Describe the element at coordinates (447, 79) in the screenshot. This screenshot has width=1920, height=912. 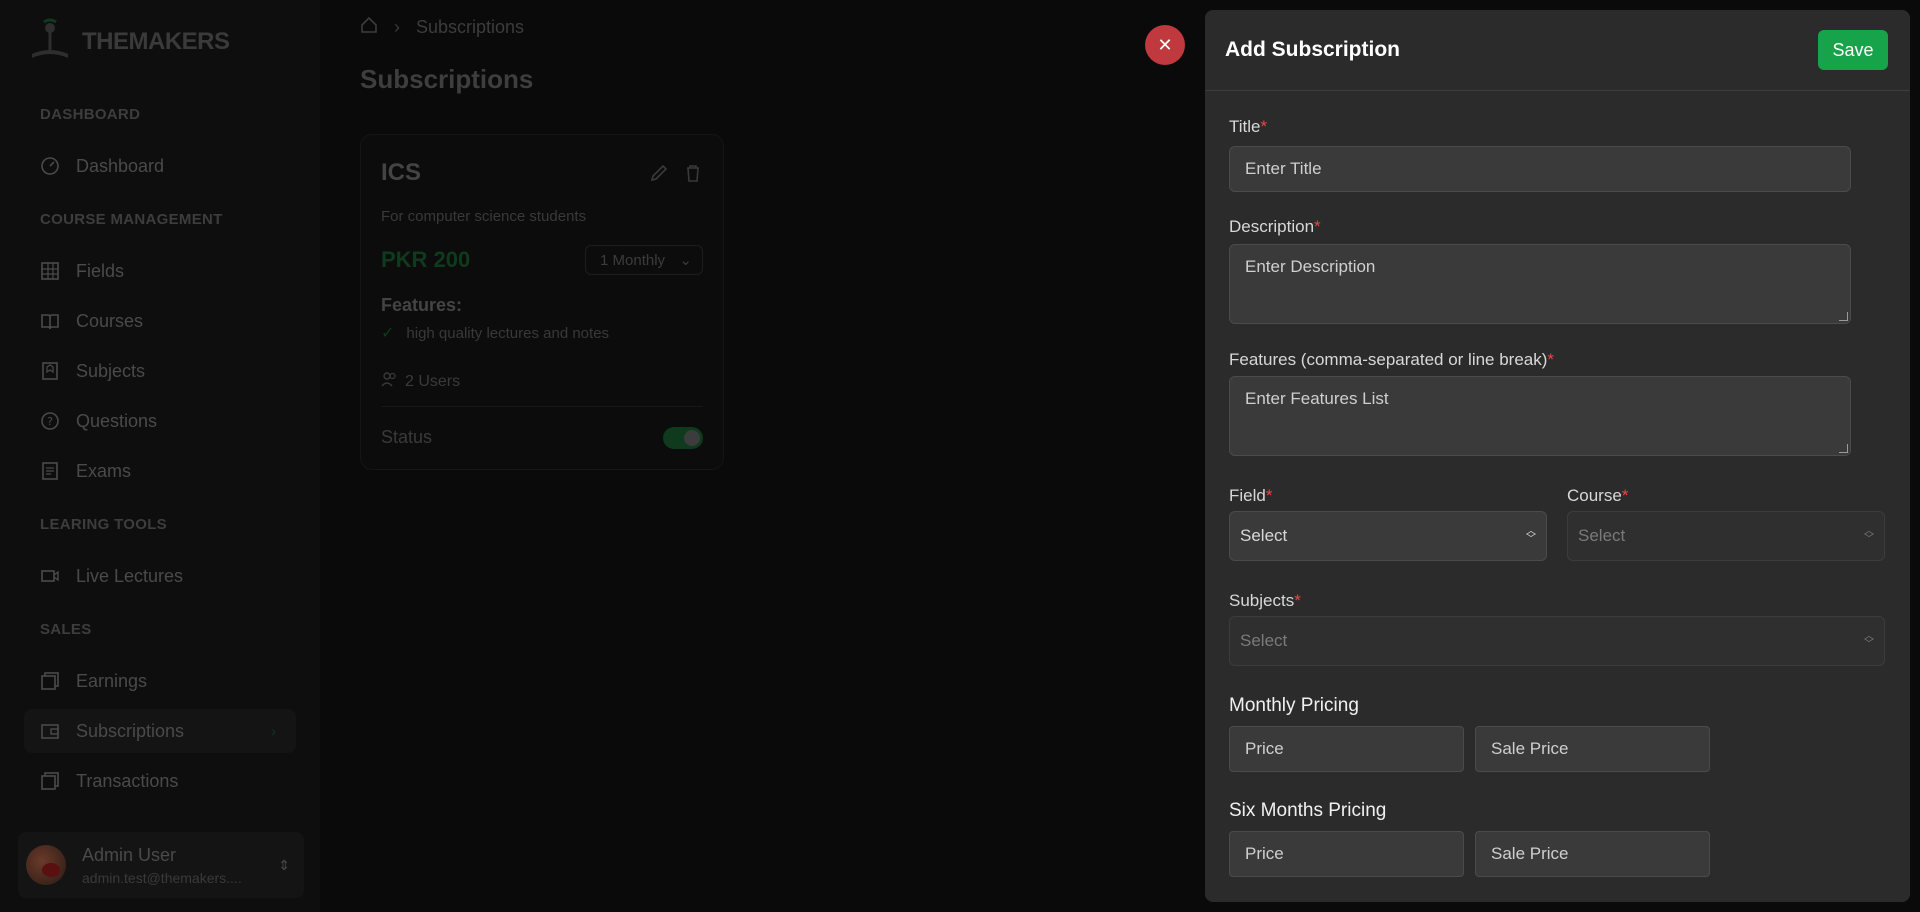
I see `page-title: Subscriptions` at that location.